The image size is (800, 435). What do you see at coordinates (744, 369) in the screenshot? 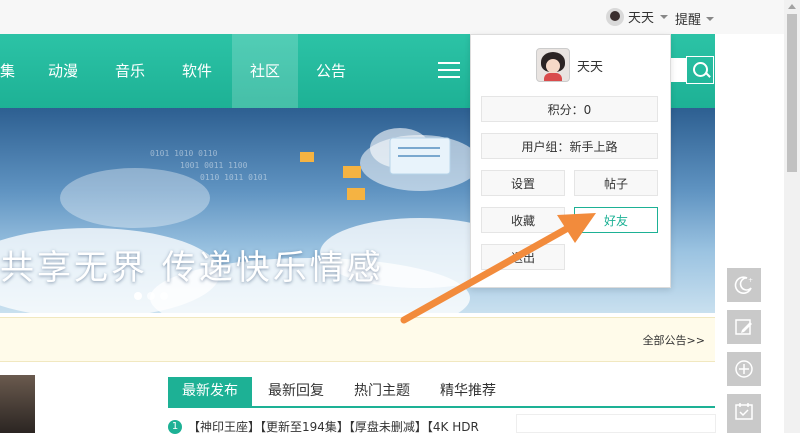
I see `plus-circle-icon` at bounding box center [744, 369].